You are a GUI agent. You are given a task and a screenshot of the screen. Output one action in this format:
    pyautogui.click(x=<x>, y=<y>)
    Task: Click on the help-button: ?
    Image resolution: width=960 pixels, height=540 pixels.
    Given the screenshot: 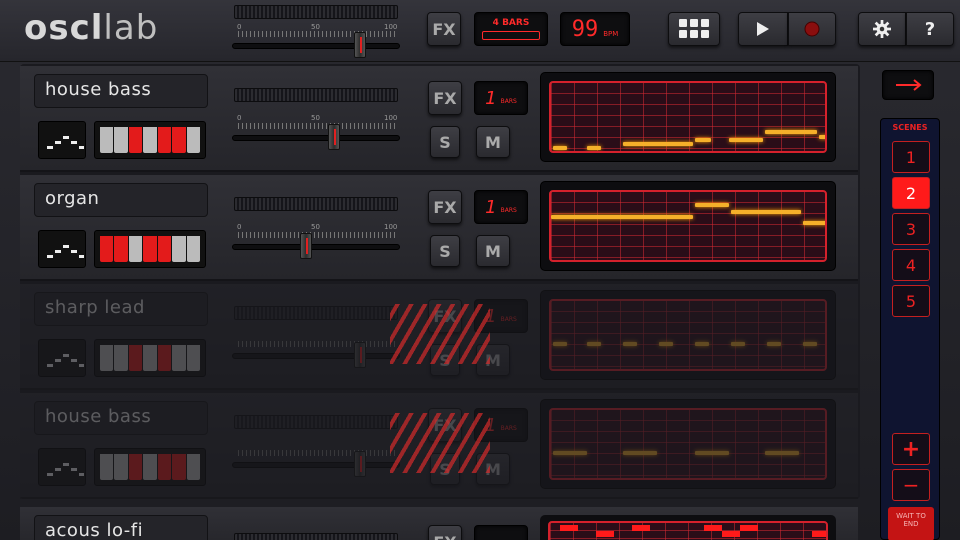 What is the action you would take?
    pyautogui.click(x=930, y=29)
    